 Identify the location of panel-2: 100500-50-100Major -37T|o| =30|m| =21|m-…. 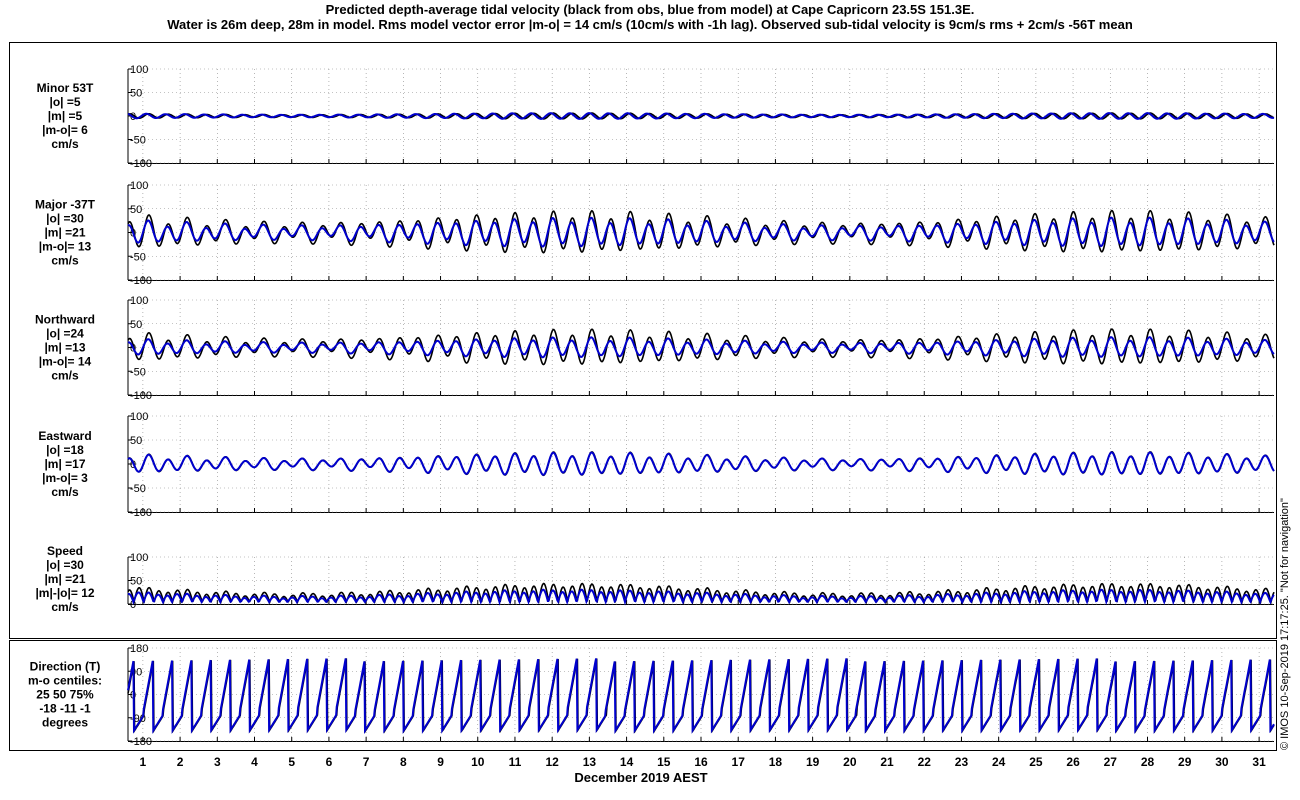
(655, 233).